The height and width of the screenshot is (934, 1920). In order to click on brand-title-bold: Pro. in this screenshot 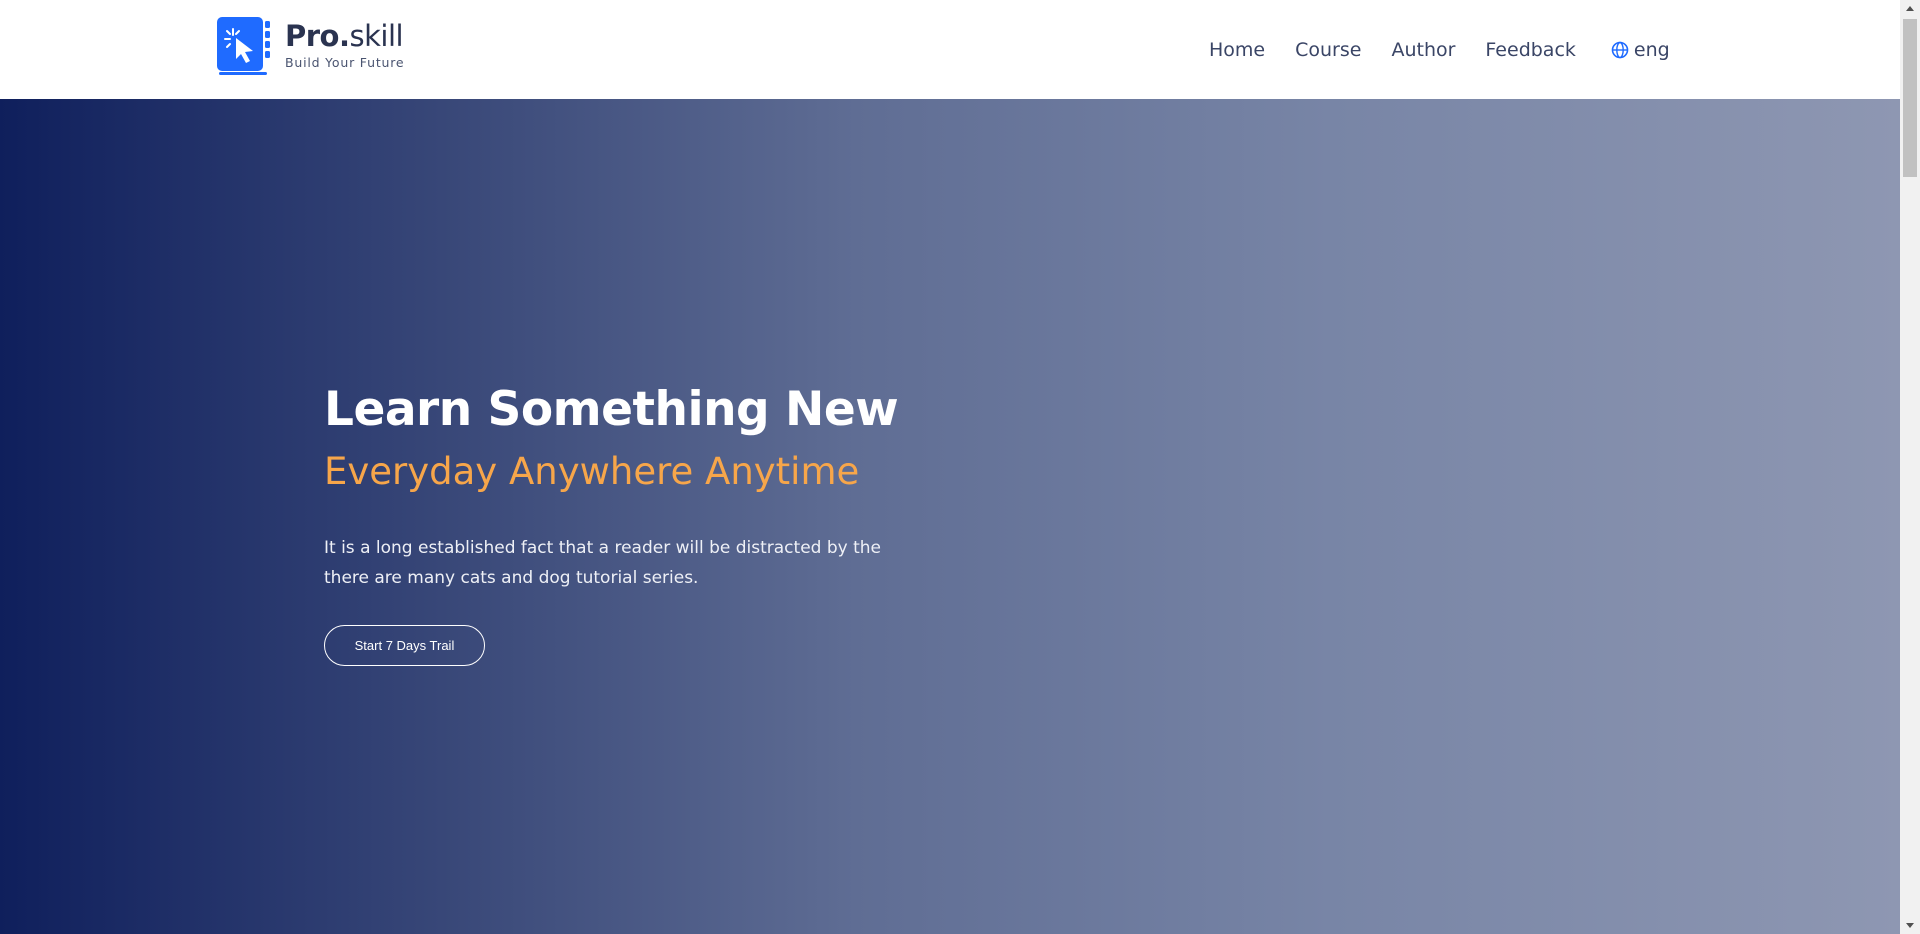, I will do `click(317, 36)`.